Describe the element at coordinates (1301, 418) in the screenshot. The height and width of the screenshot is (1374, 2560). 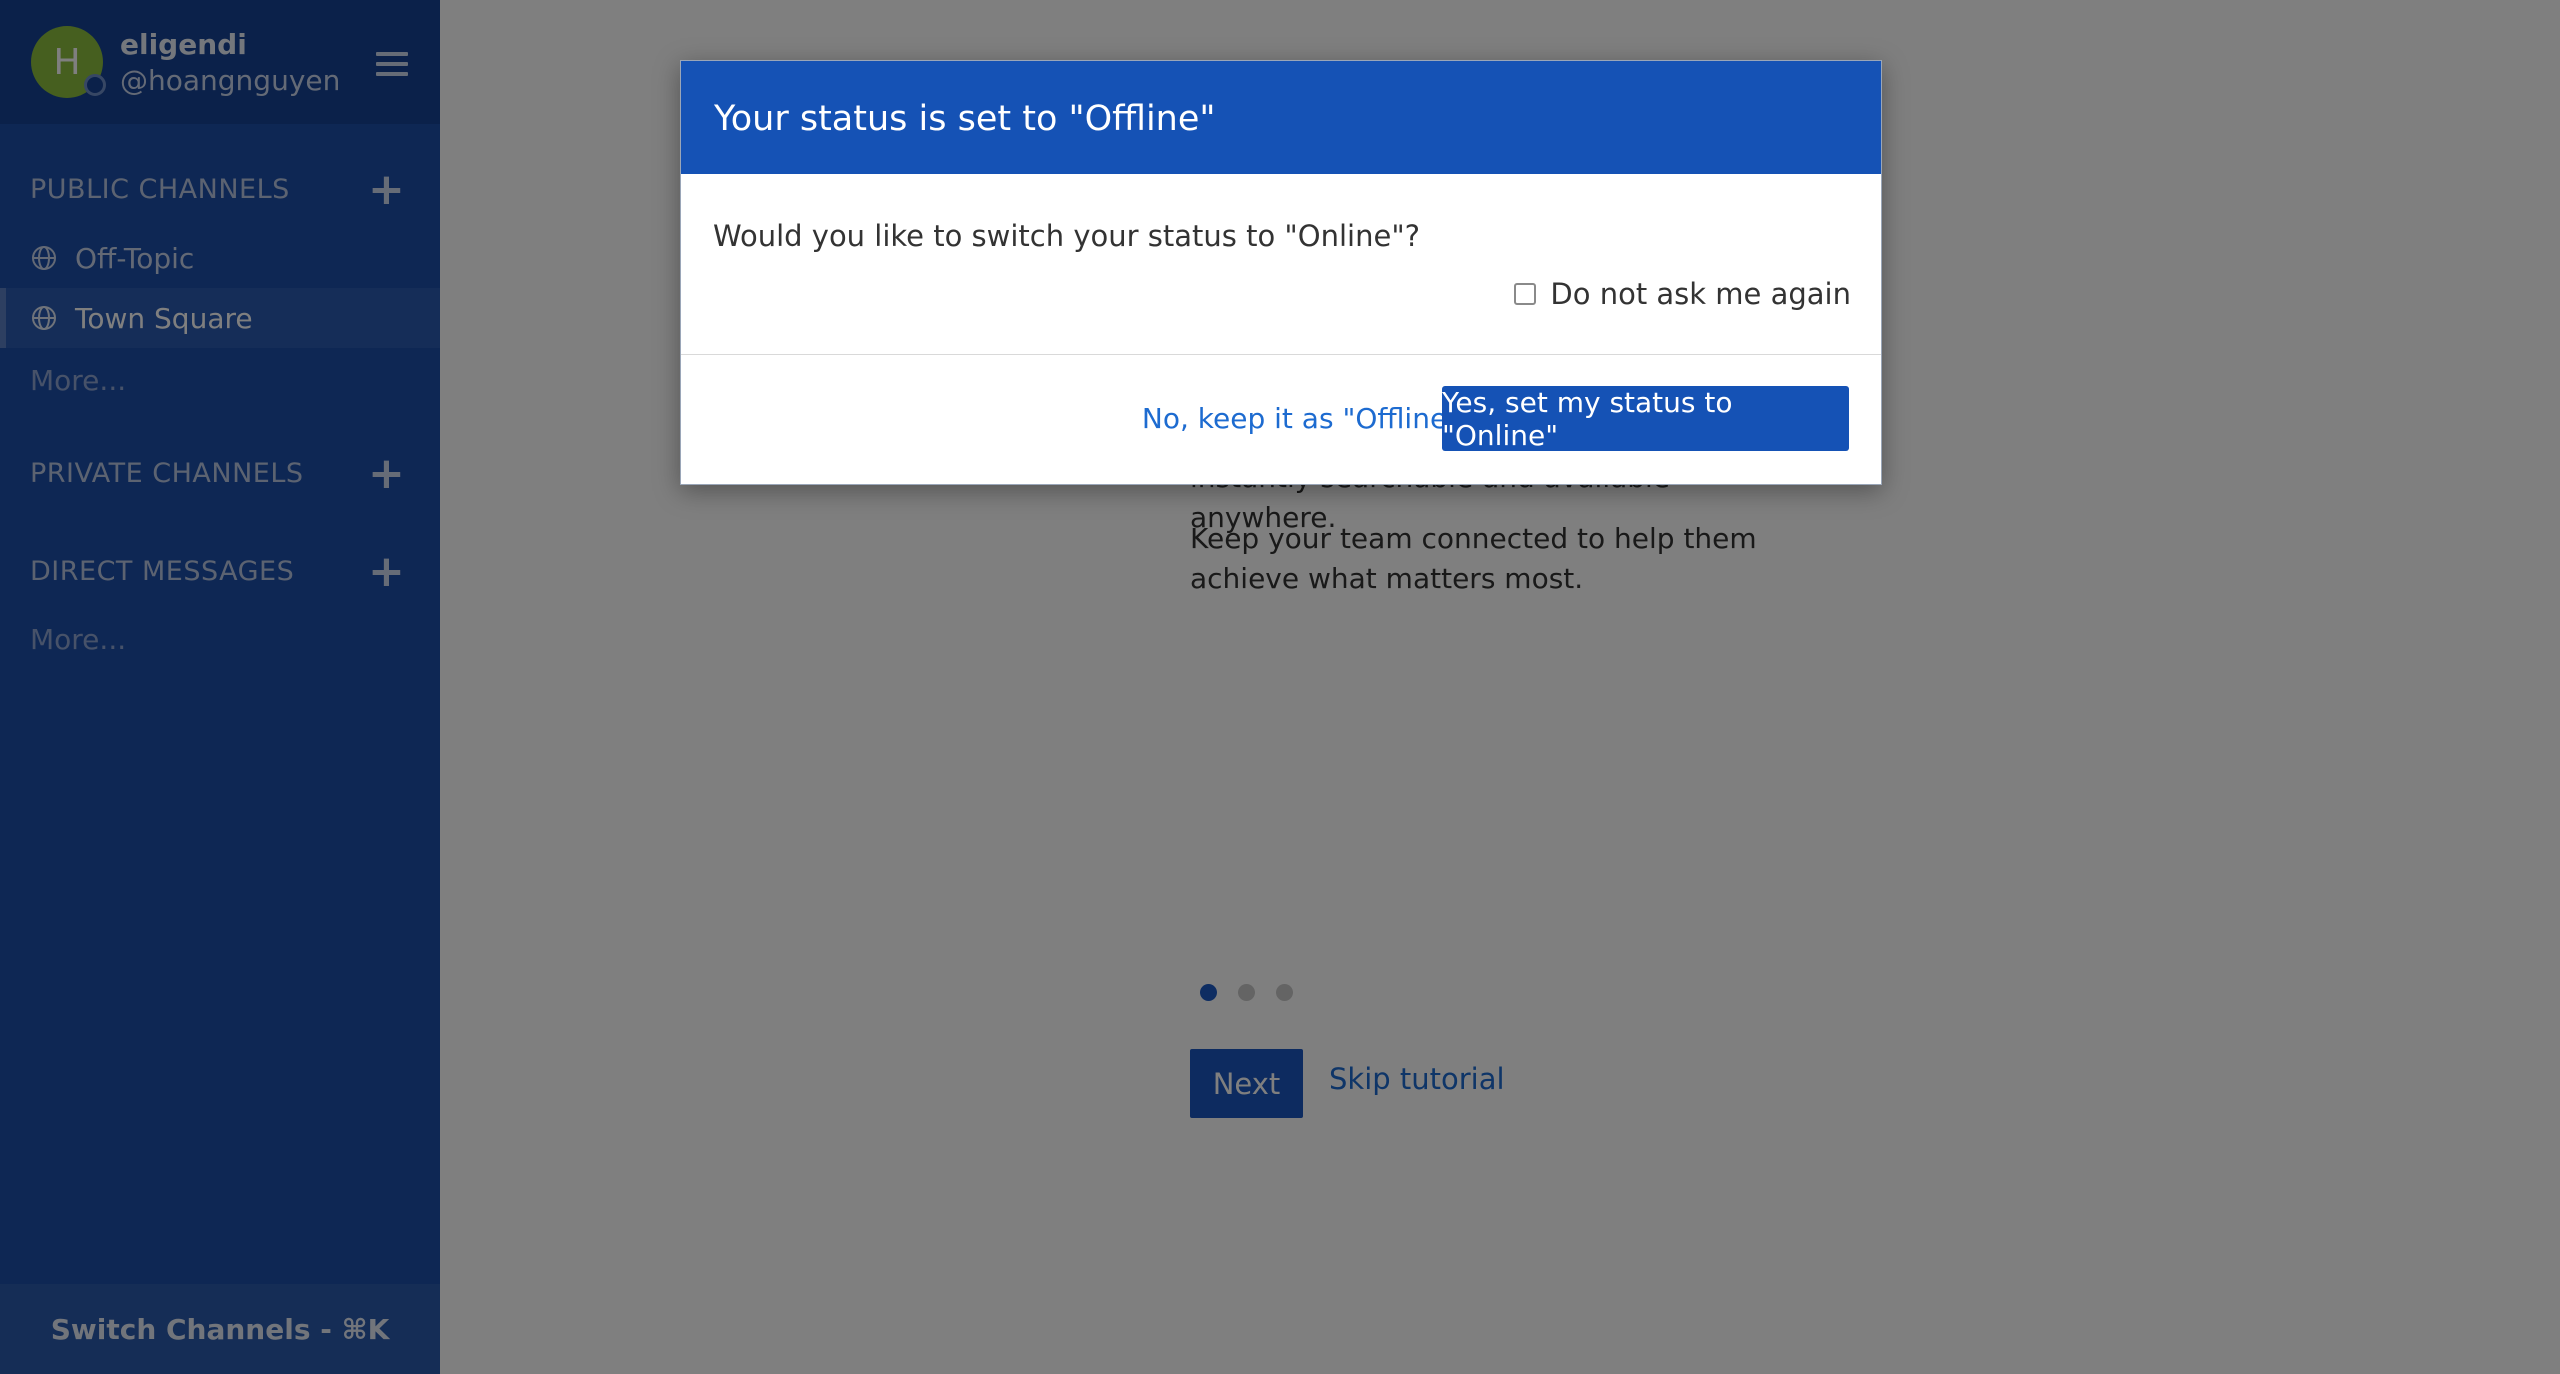
I see `keep-offline-button: No, keep it as "Offline"` at that location.